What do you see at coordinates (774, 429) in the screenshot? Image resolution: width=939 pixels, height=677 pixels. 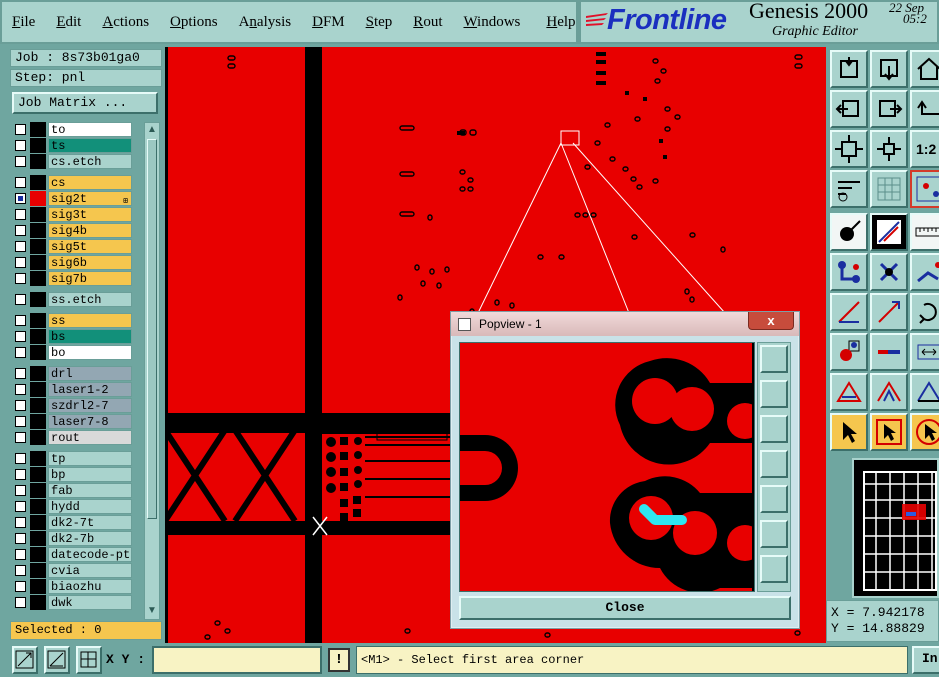 I see `popview-pan-down-button` at bounding box center [774, 429].